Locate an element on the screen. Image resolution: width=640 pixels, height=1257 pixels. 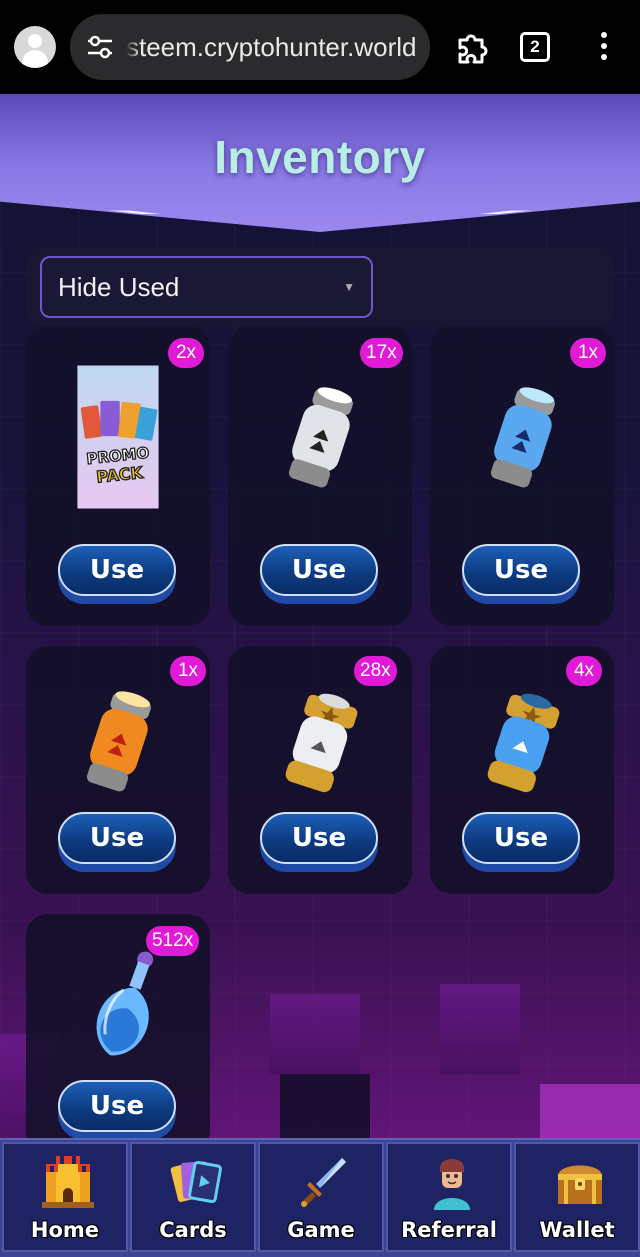
inventory-item-card: 2x PROMO PACK Use is located at coordinates (118, 476).